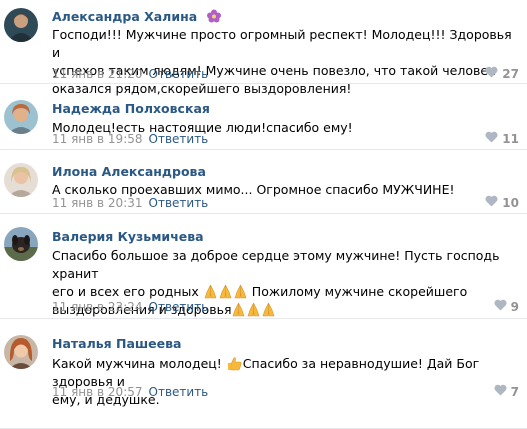 The image size is (527, 429). Describe the element at coordinates (510, 202) in the screenshot. I see `like-count: 10` at that location.